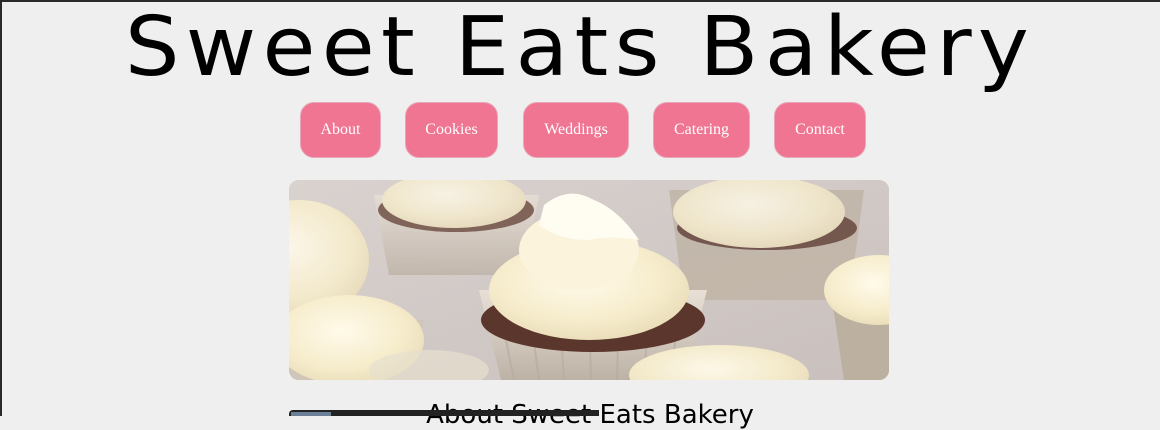 The height and width of the screenshot is (430, 1160). What do you see at coordinates (451, 130) in the screenshot?
I see `nav-cookies-button: Cookies` at bounding box center [451, 130].